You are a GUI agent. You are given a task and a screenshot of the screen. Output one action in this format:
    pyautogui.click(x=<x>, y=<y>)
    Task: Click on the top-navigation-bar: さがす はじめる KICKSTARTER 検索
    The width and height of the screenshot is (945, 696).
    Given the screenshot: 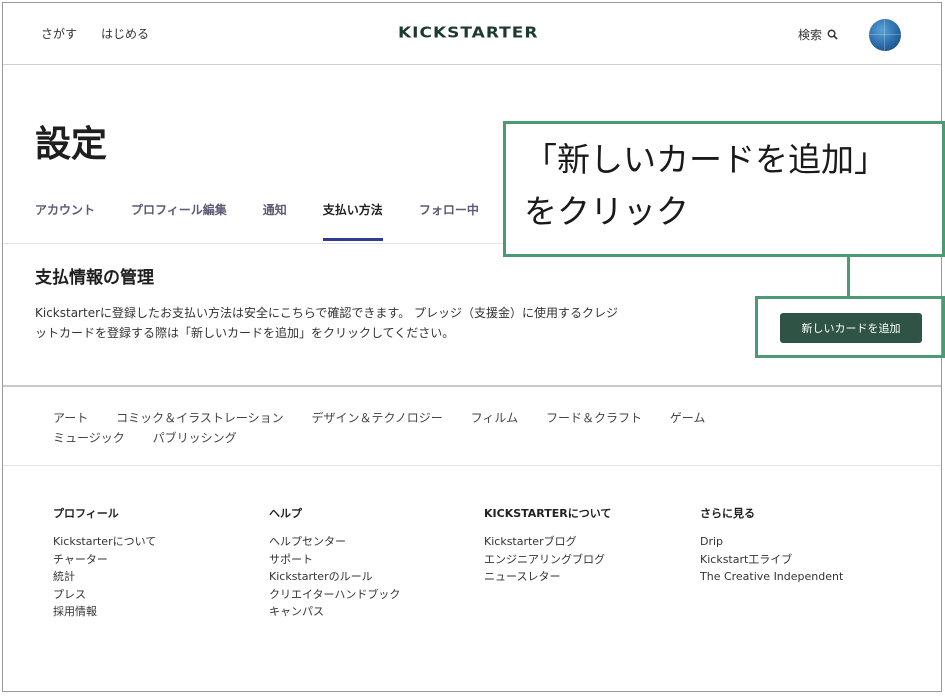 What is the action you would take?
    pyautogui.click(x=472, y=34)
    